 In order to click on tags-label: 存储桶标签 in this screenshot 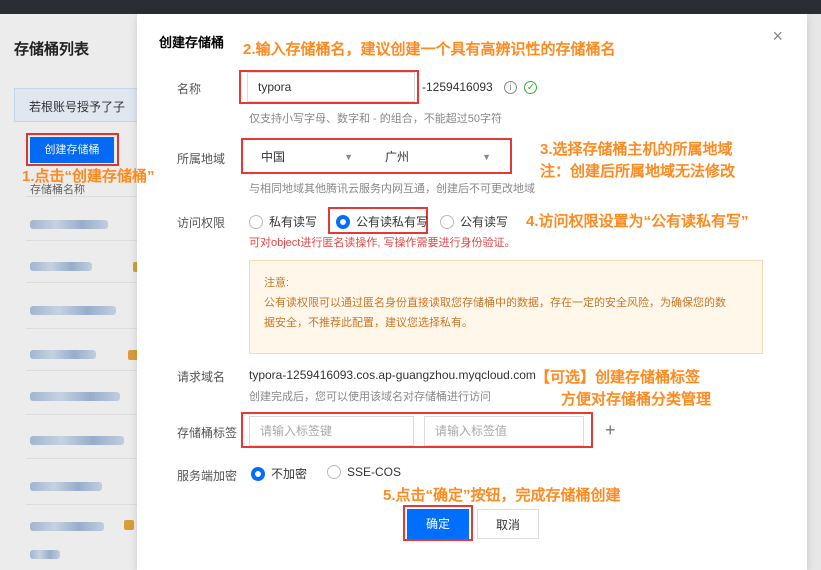, I will do `click(207, 433)`.